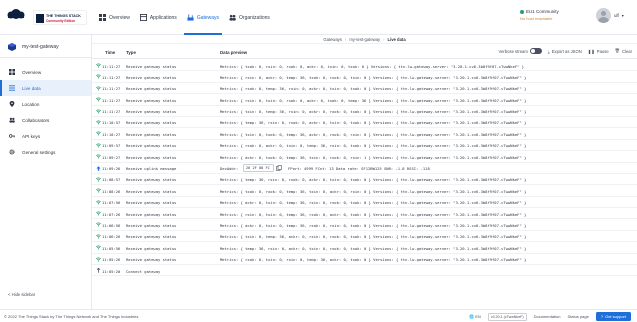 This screenshot has width=637, height=322. I want to click on breadcrumb-gateways: Gateways, so click(332, 39).